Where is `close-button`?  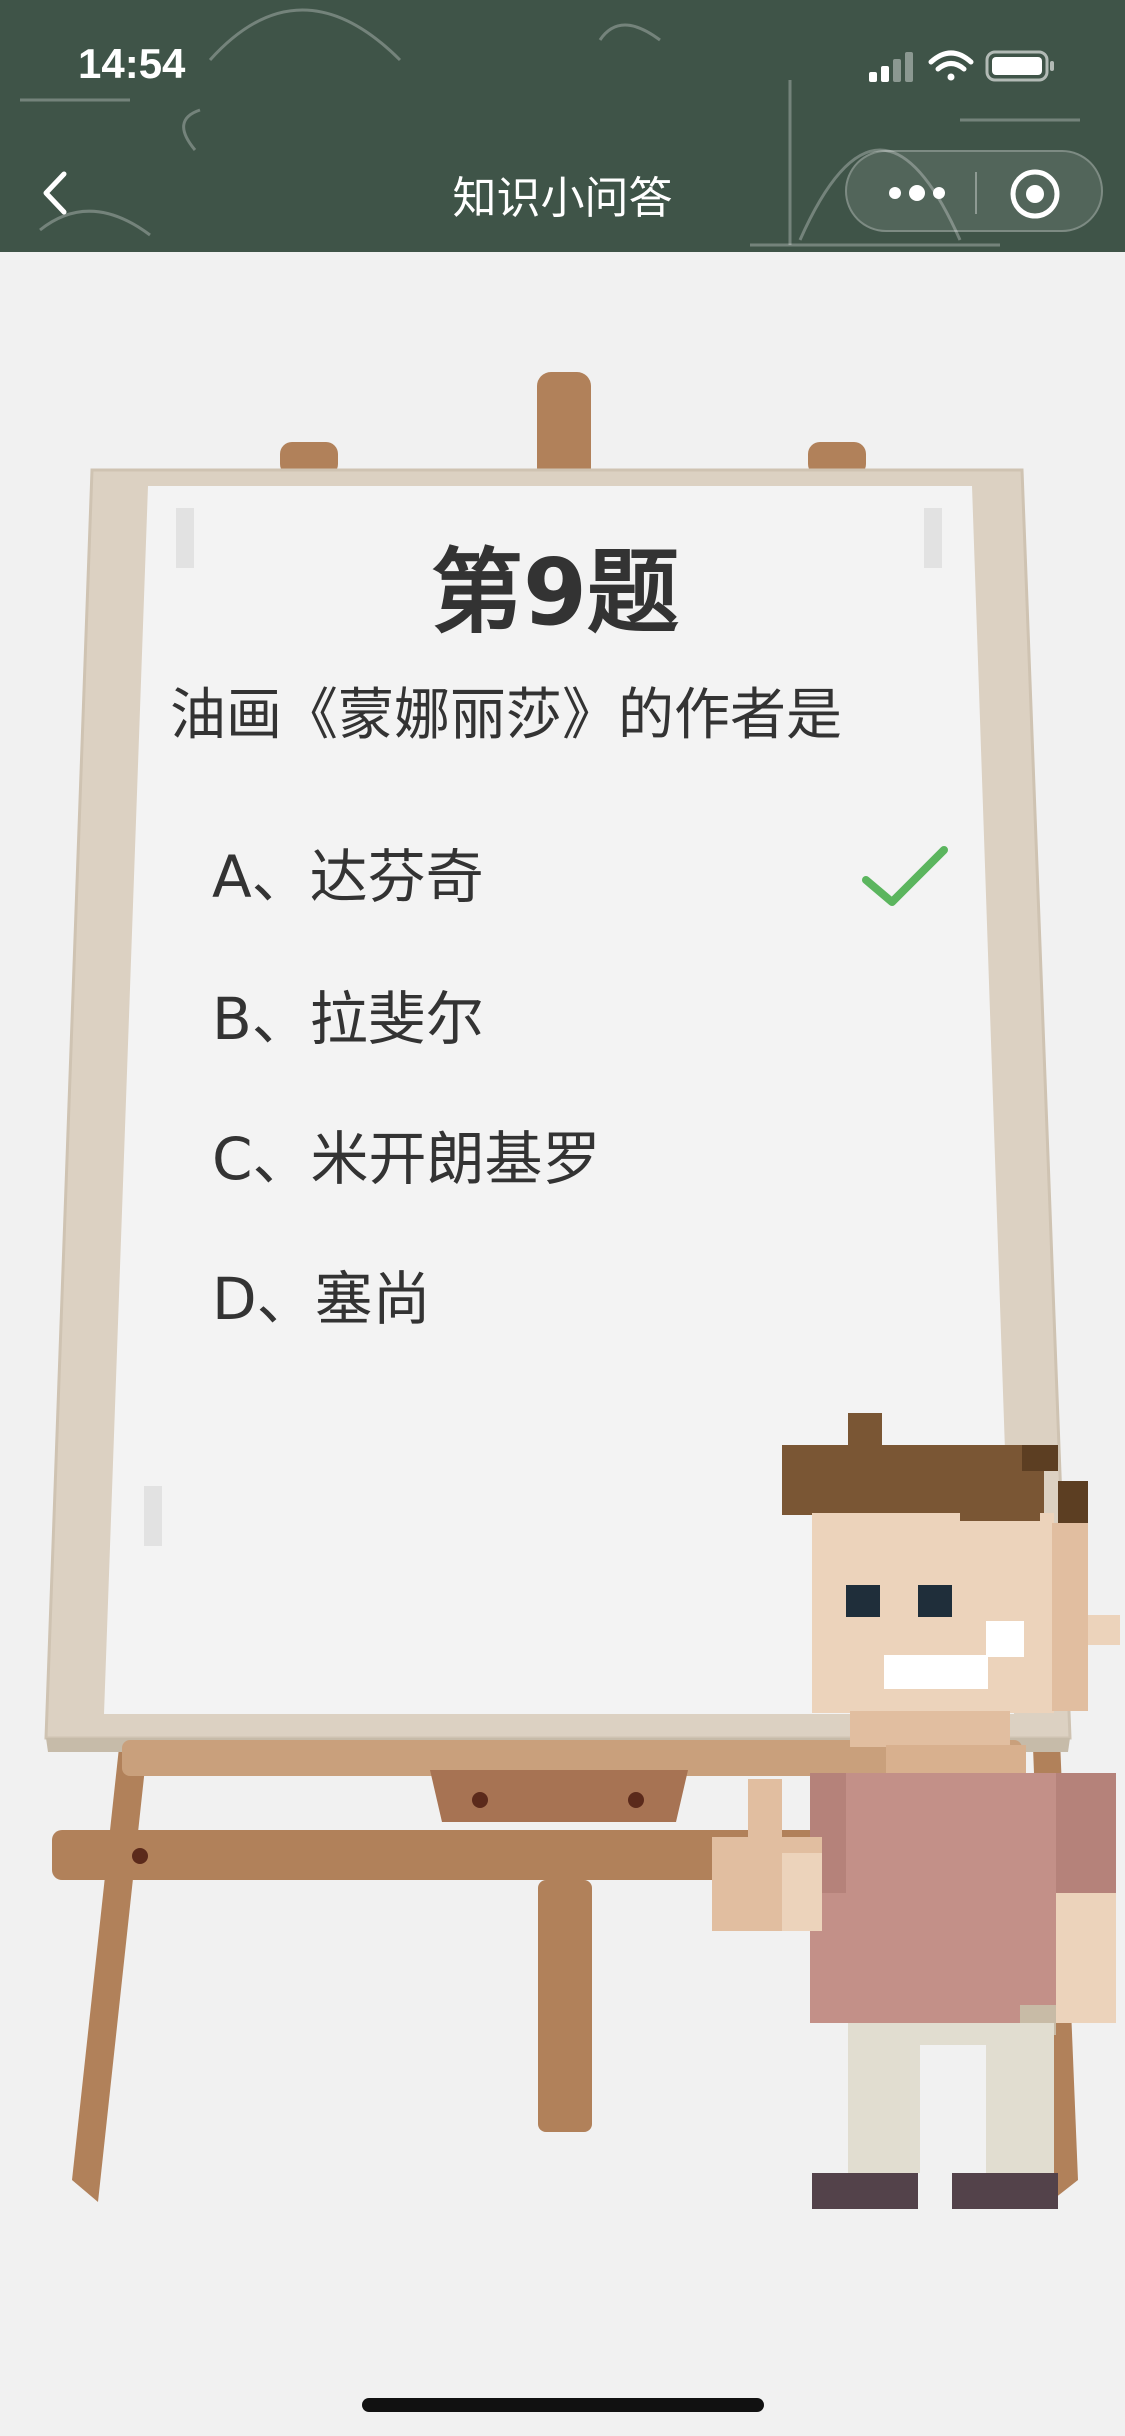 close-button is located at coordinates (1035, 194).